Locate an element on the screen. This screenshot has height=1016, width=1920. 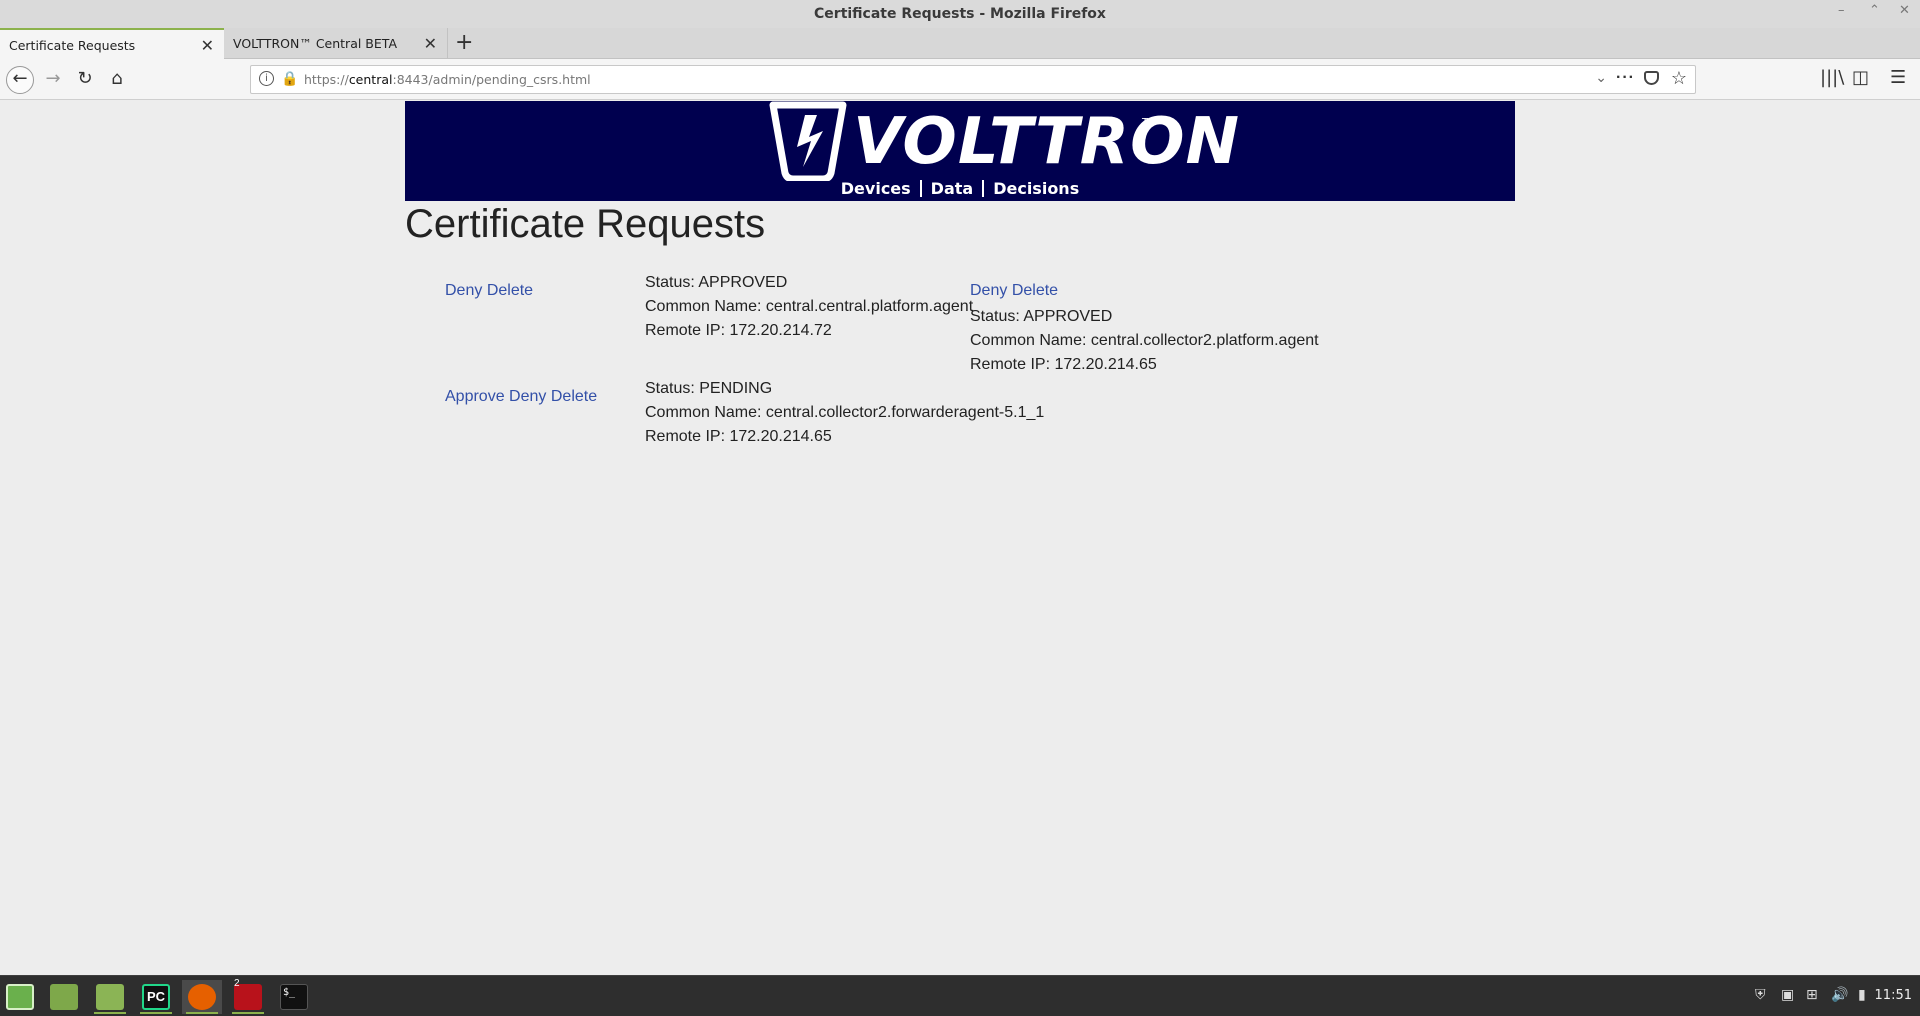
url-path: :8443/admin/pending_csrs.html is located at coordinates (491, 79).